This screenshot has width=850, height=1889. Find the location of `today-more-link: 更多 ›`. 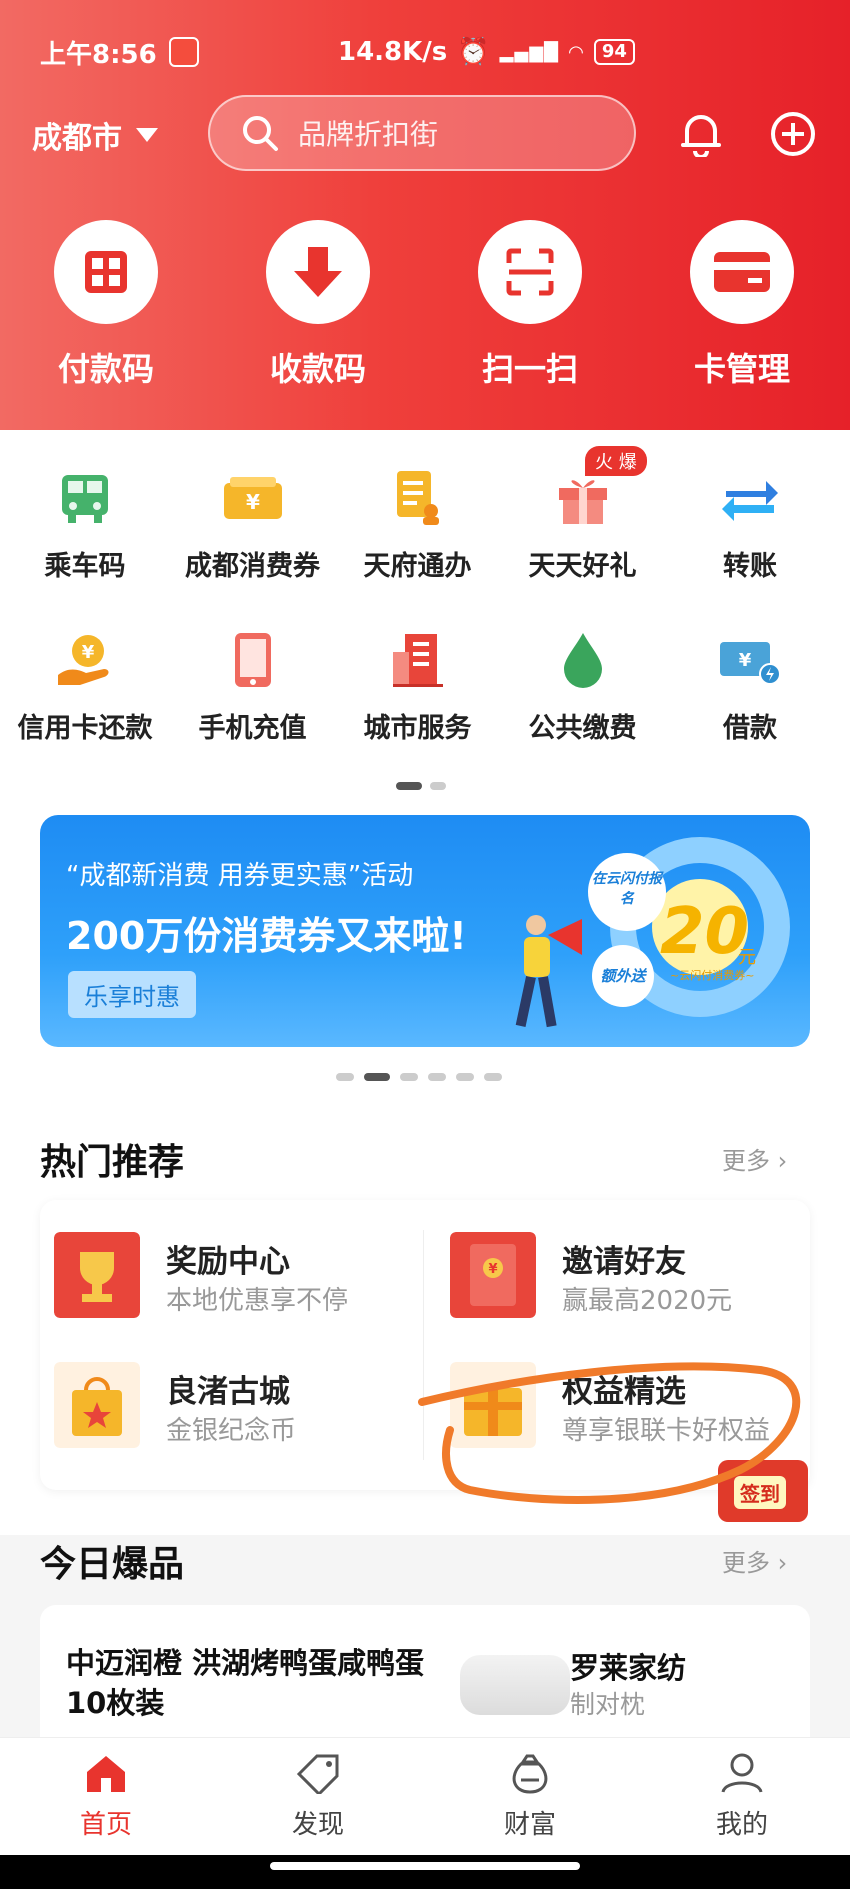

today-more-link: 更多 › is located at coordinates (754, 1560).